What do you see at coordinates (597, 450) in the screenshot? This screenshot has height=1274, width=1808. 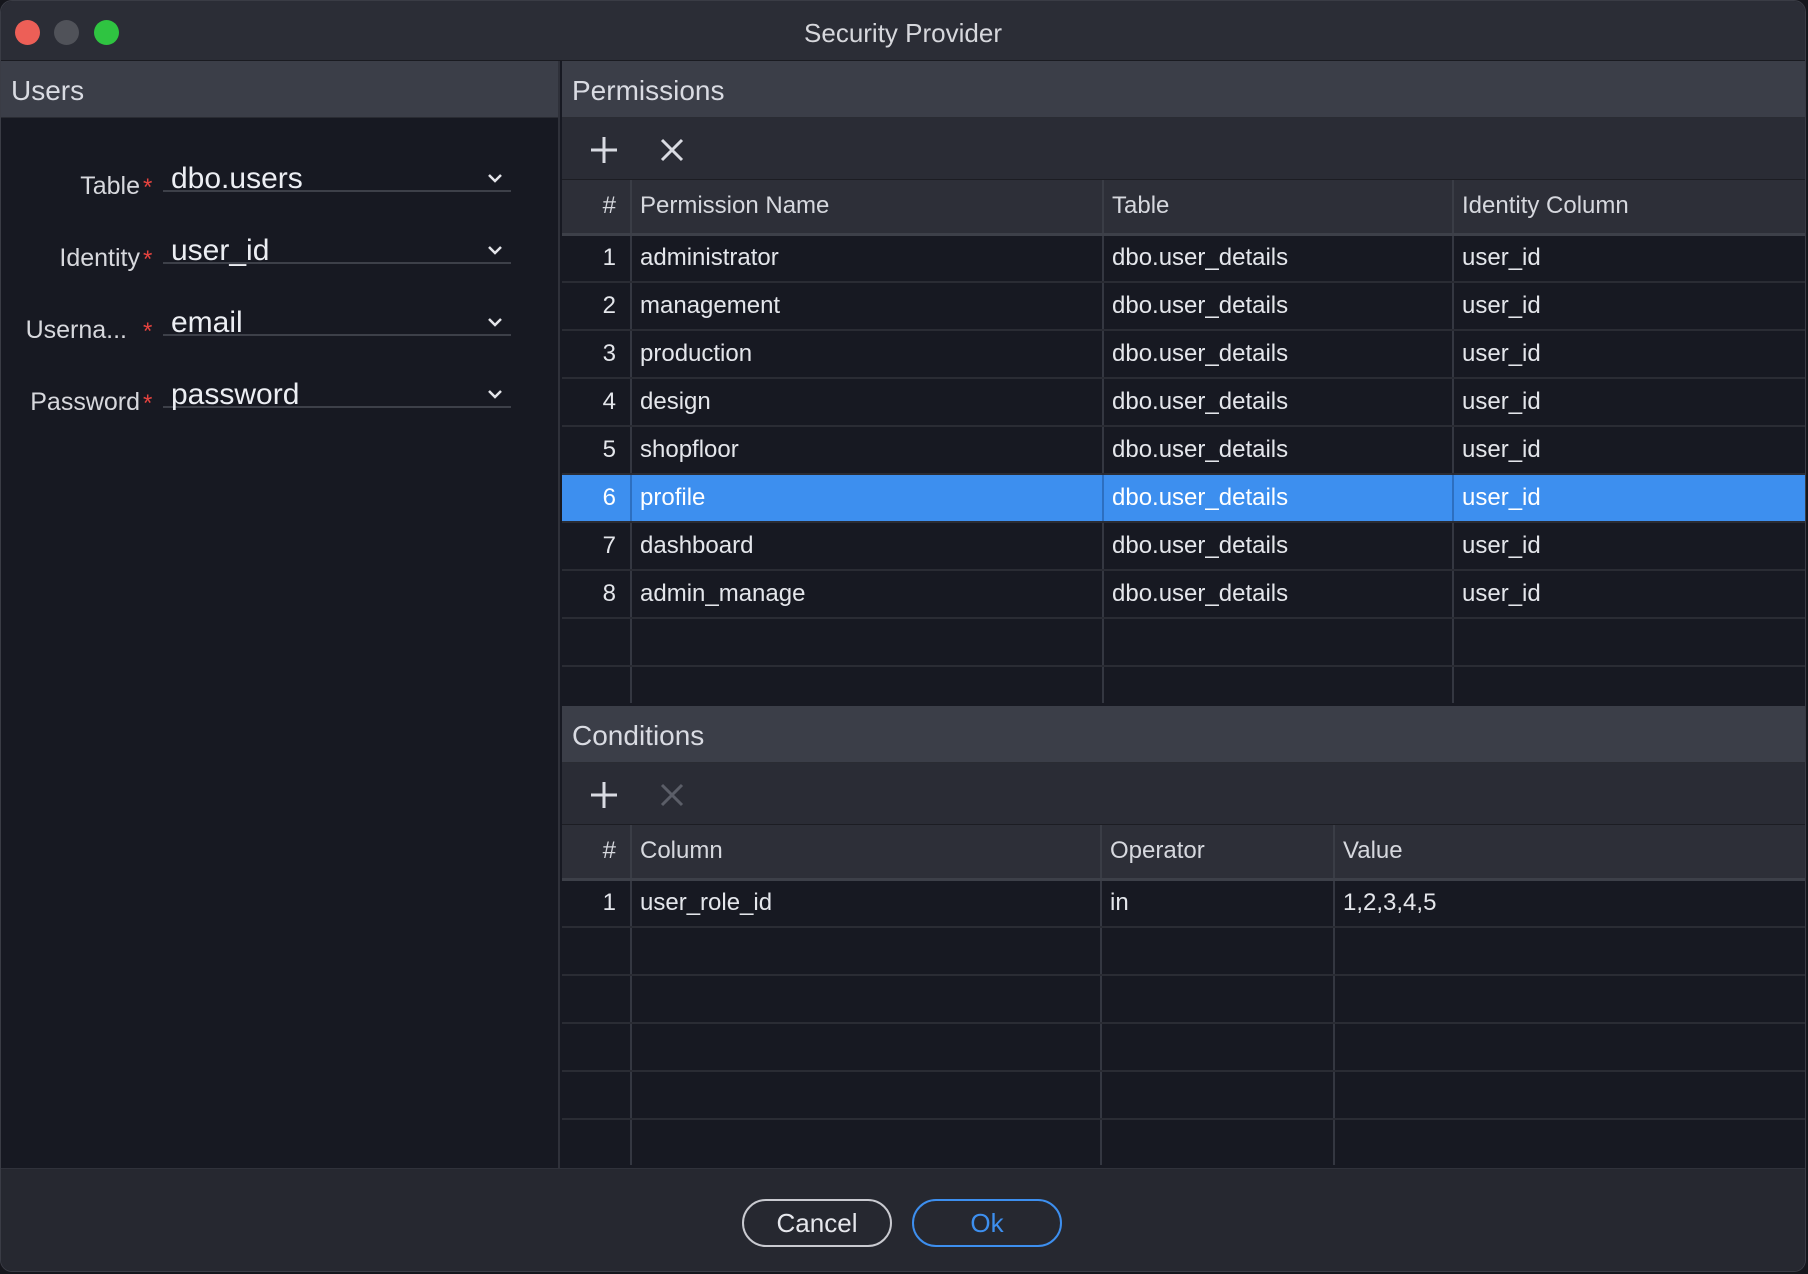 I see `row-number: 5` at bounding box center [597, 450].